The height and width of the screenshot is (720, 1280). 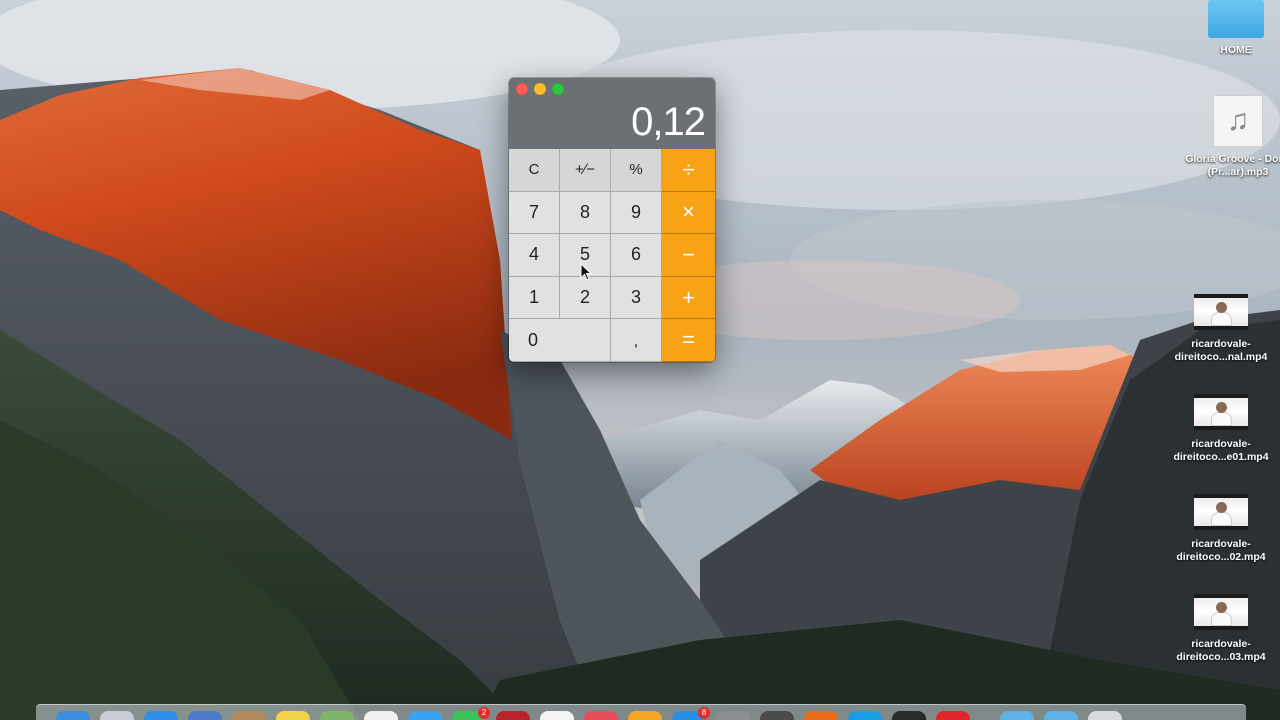 I want to click on decimal-comma-button: ,, so click(x=636, y=340).